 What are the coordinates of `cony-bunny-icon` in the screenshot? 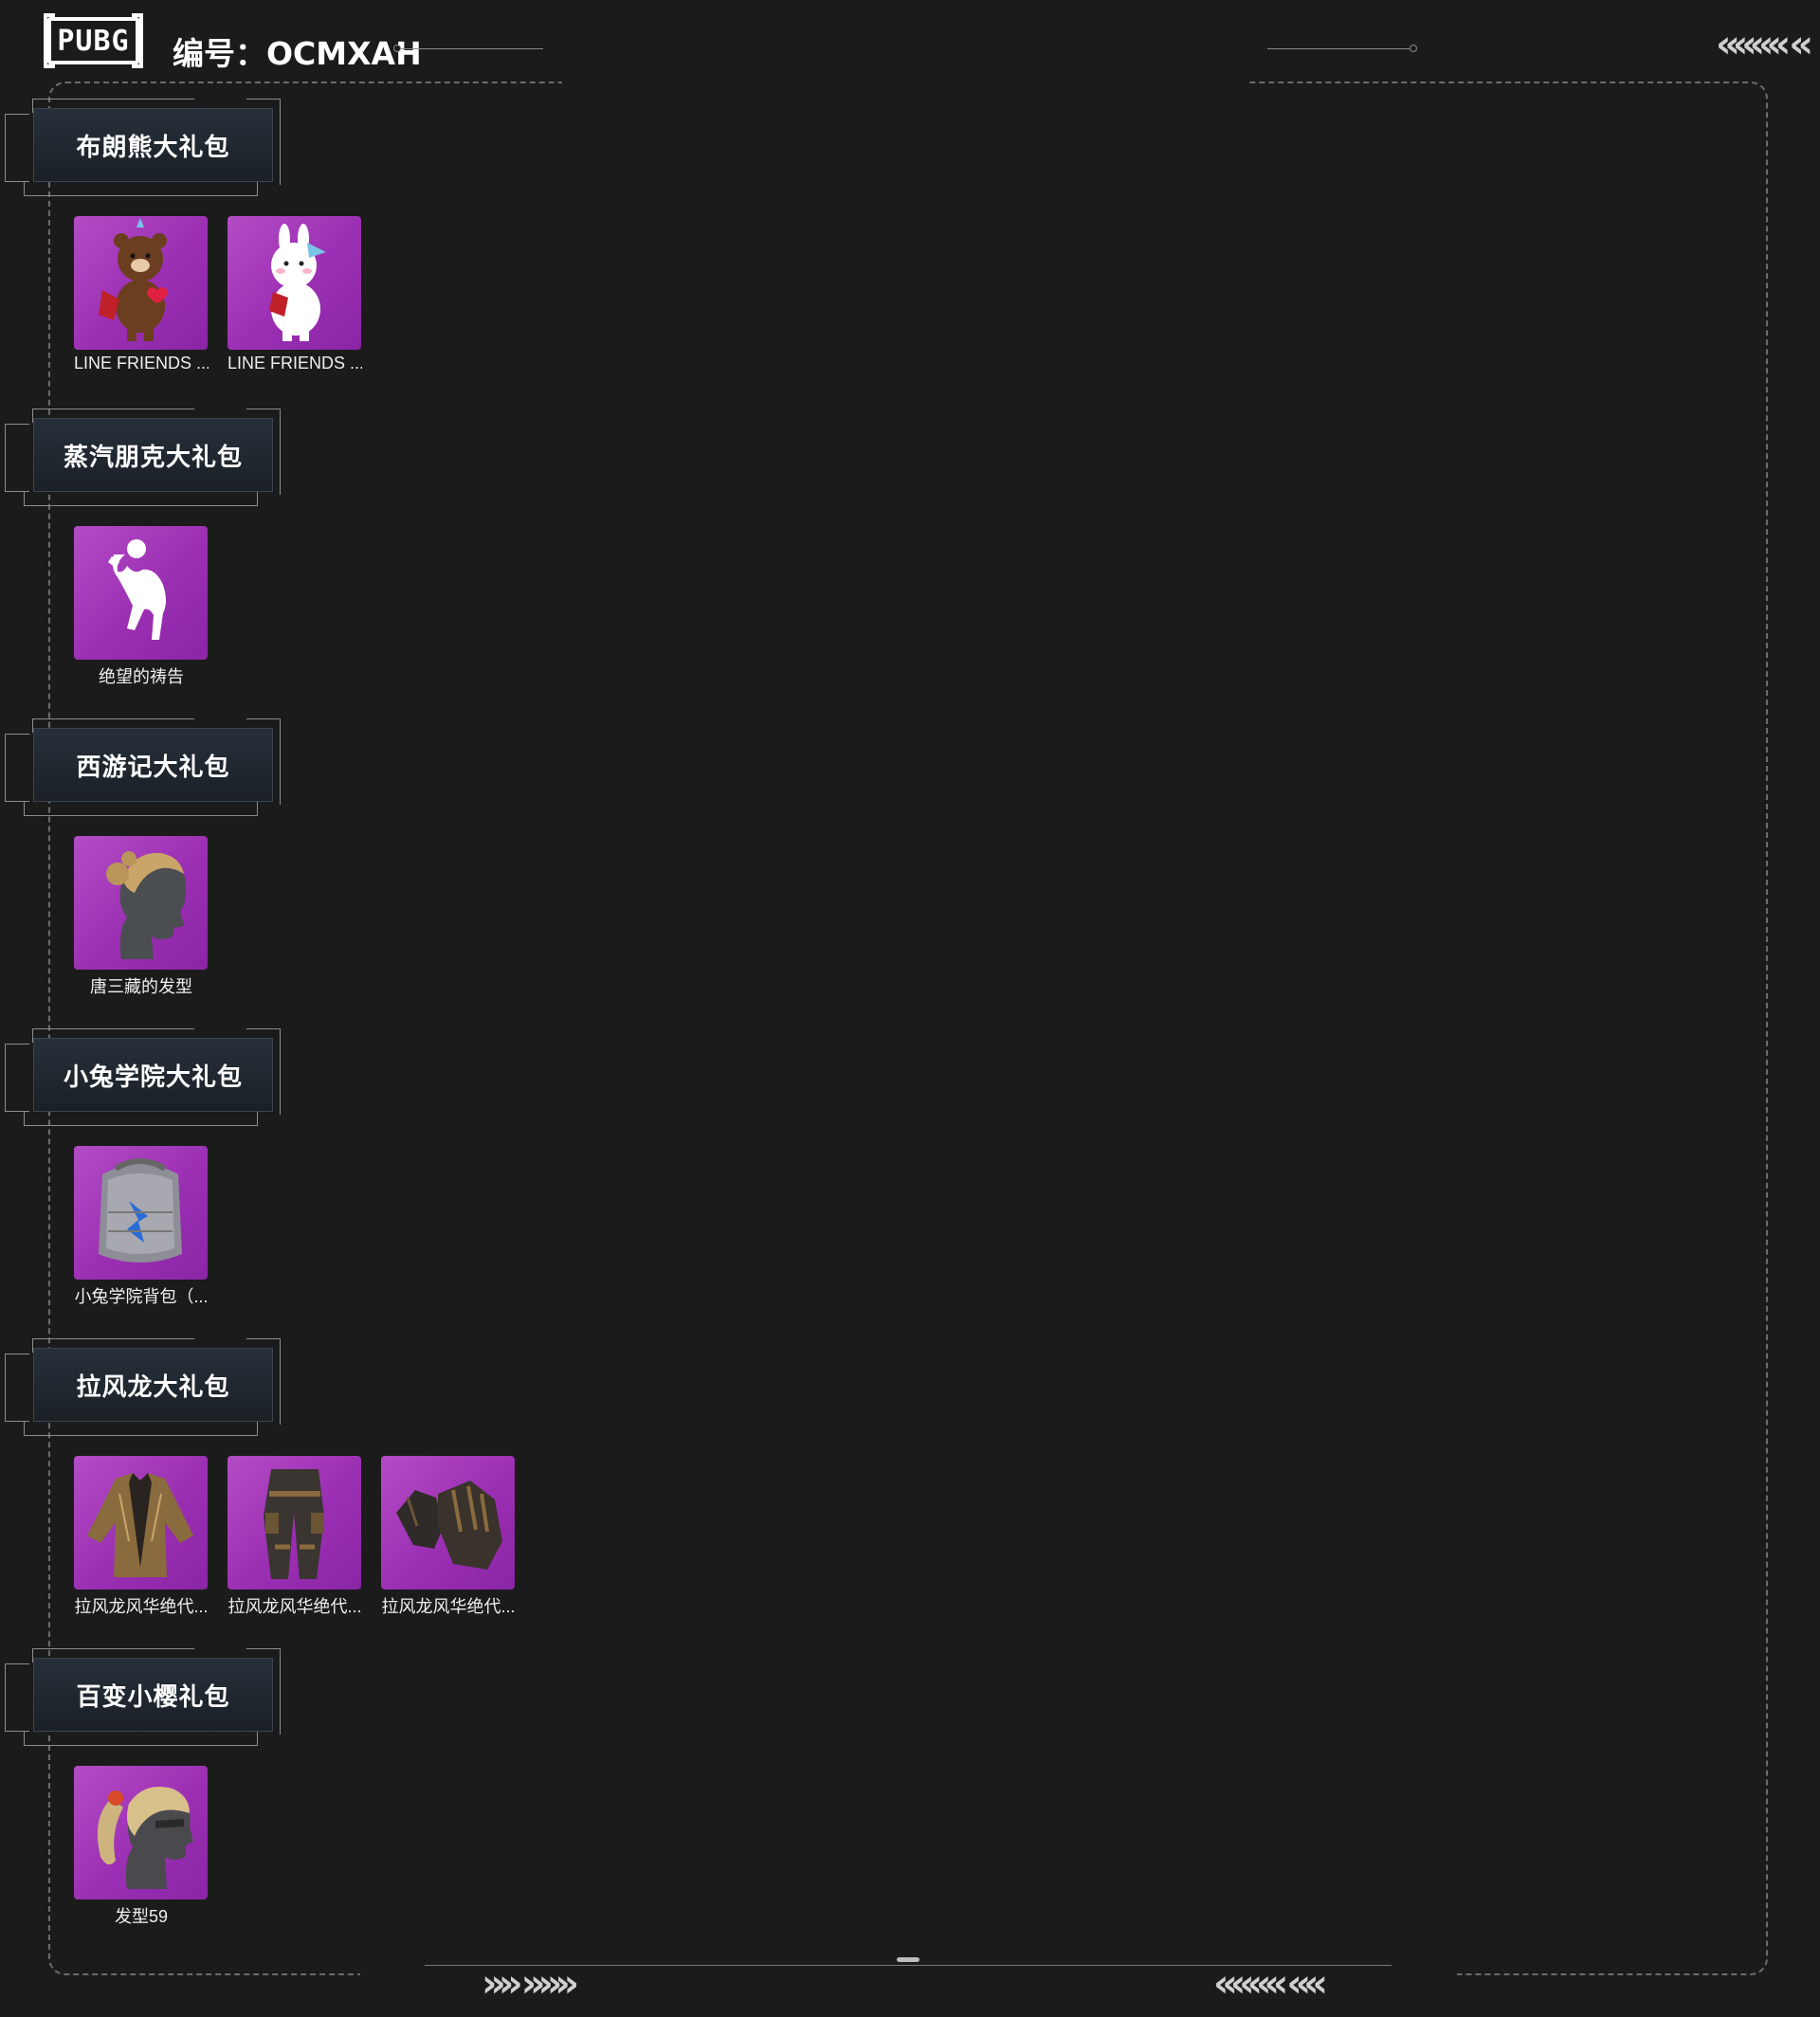 It's located at (294, 283).